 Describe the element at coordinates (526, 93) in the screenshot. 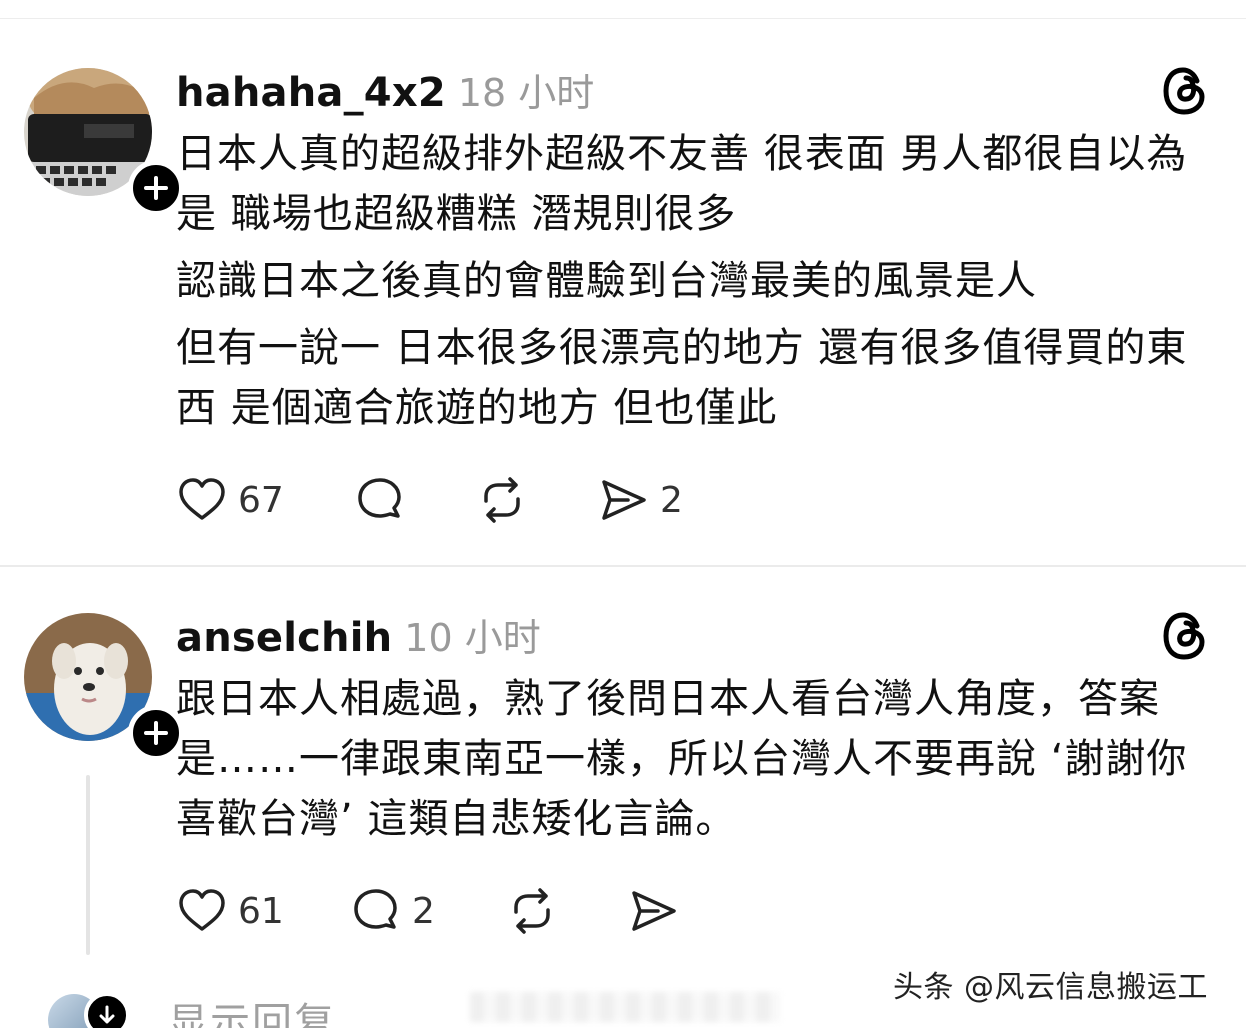

I see `timestamp: 18 小时` at that location.